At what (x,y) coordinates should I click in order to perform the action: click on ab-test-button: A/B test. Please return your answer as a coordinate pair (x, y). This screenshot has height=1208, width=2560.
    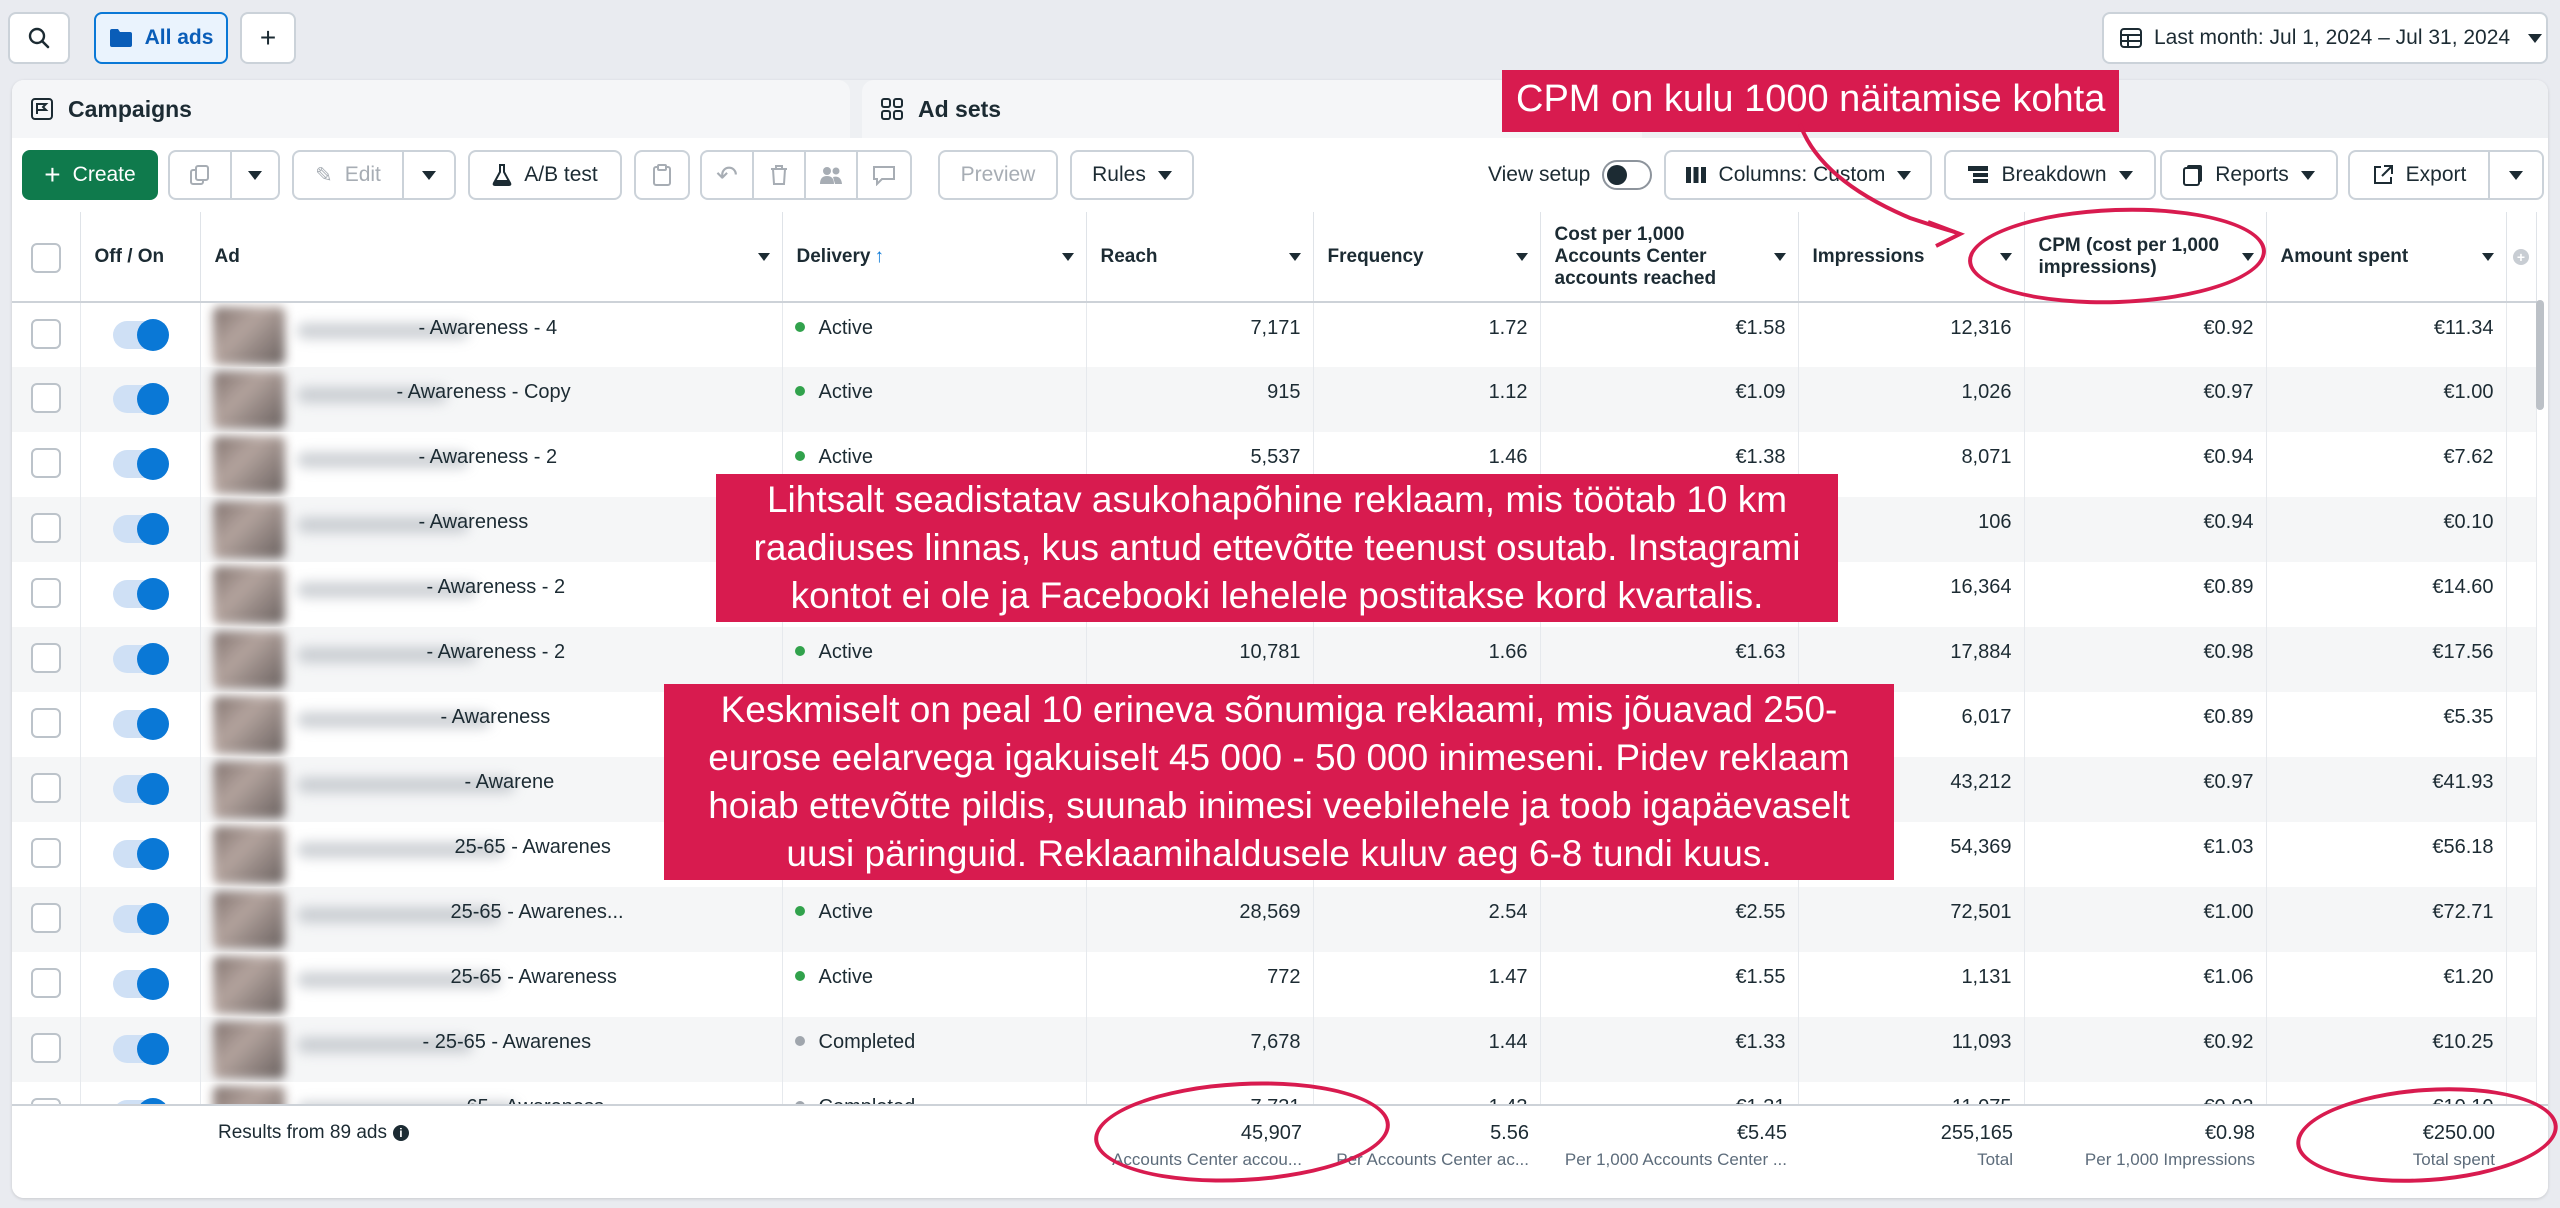
    Looking at the image, I should click on (545, 175).